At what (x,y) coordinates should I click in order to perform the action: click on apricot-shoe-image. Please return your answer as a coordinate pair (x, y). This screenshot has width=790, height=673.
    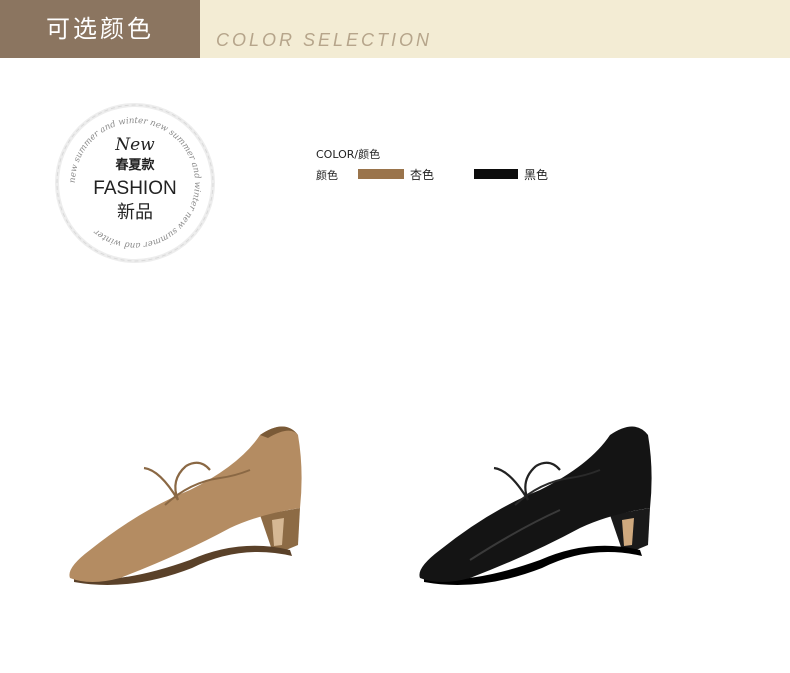
    Looking at the image, I should click on (190, 500).